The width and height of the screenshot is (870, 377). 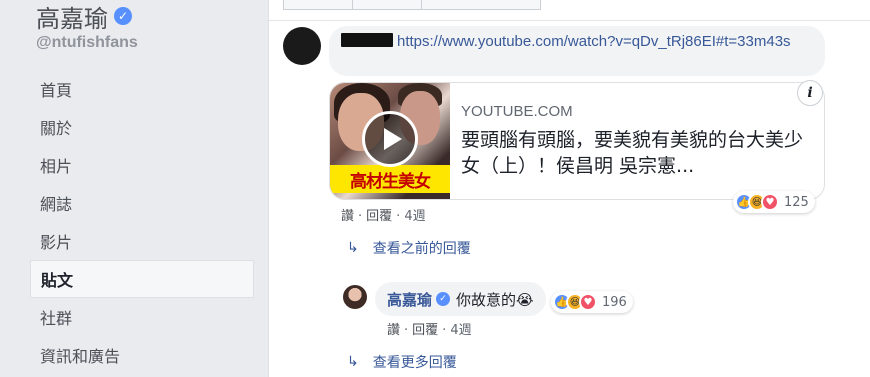 I want to click on thumbnail-caption: 高材生美女, so click(x=390, y=179).